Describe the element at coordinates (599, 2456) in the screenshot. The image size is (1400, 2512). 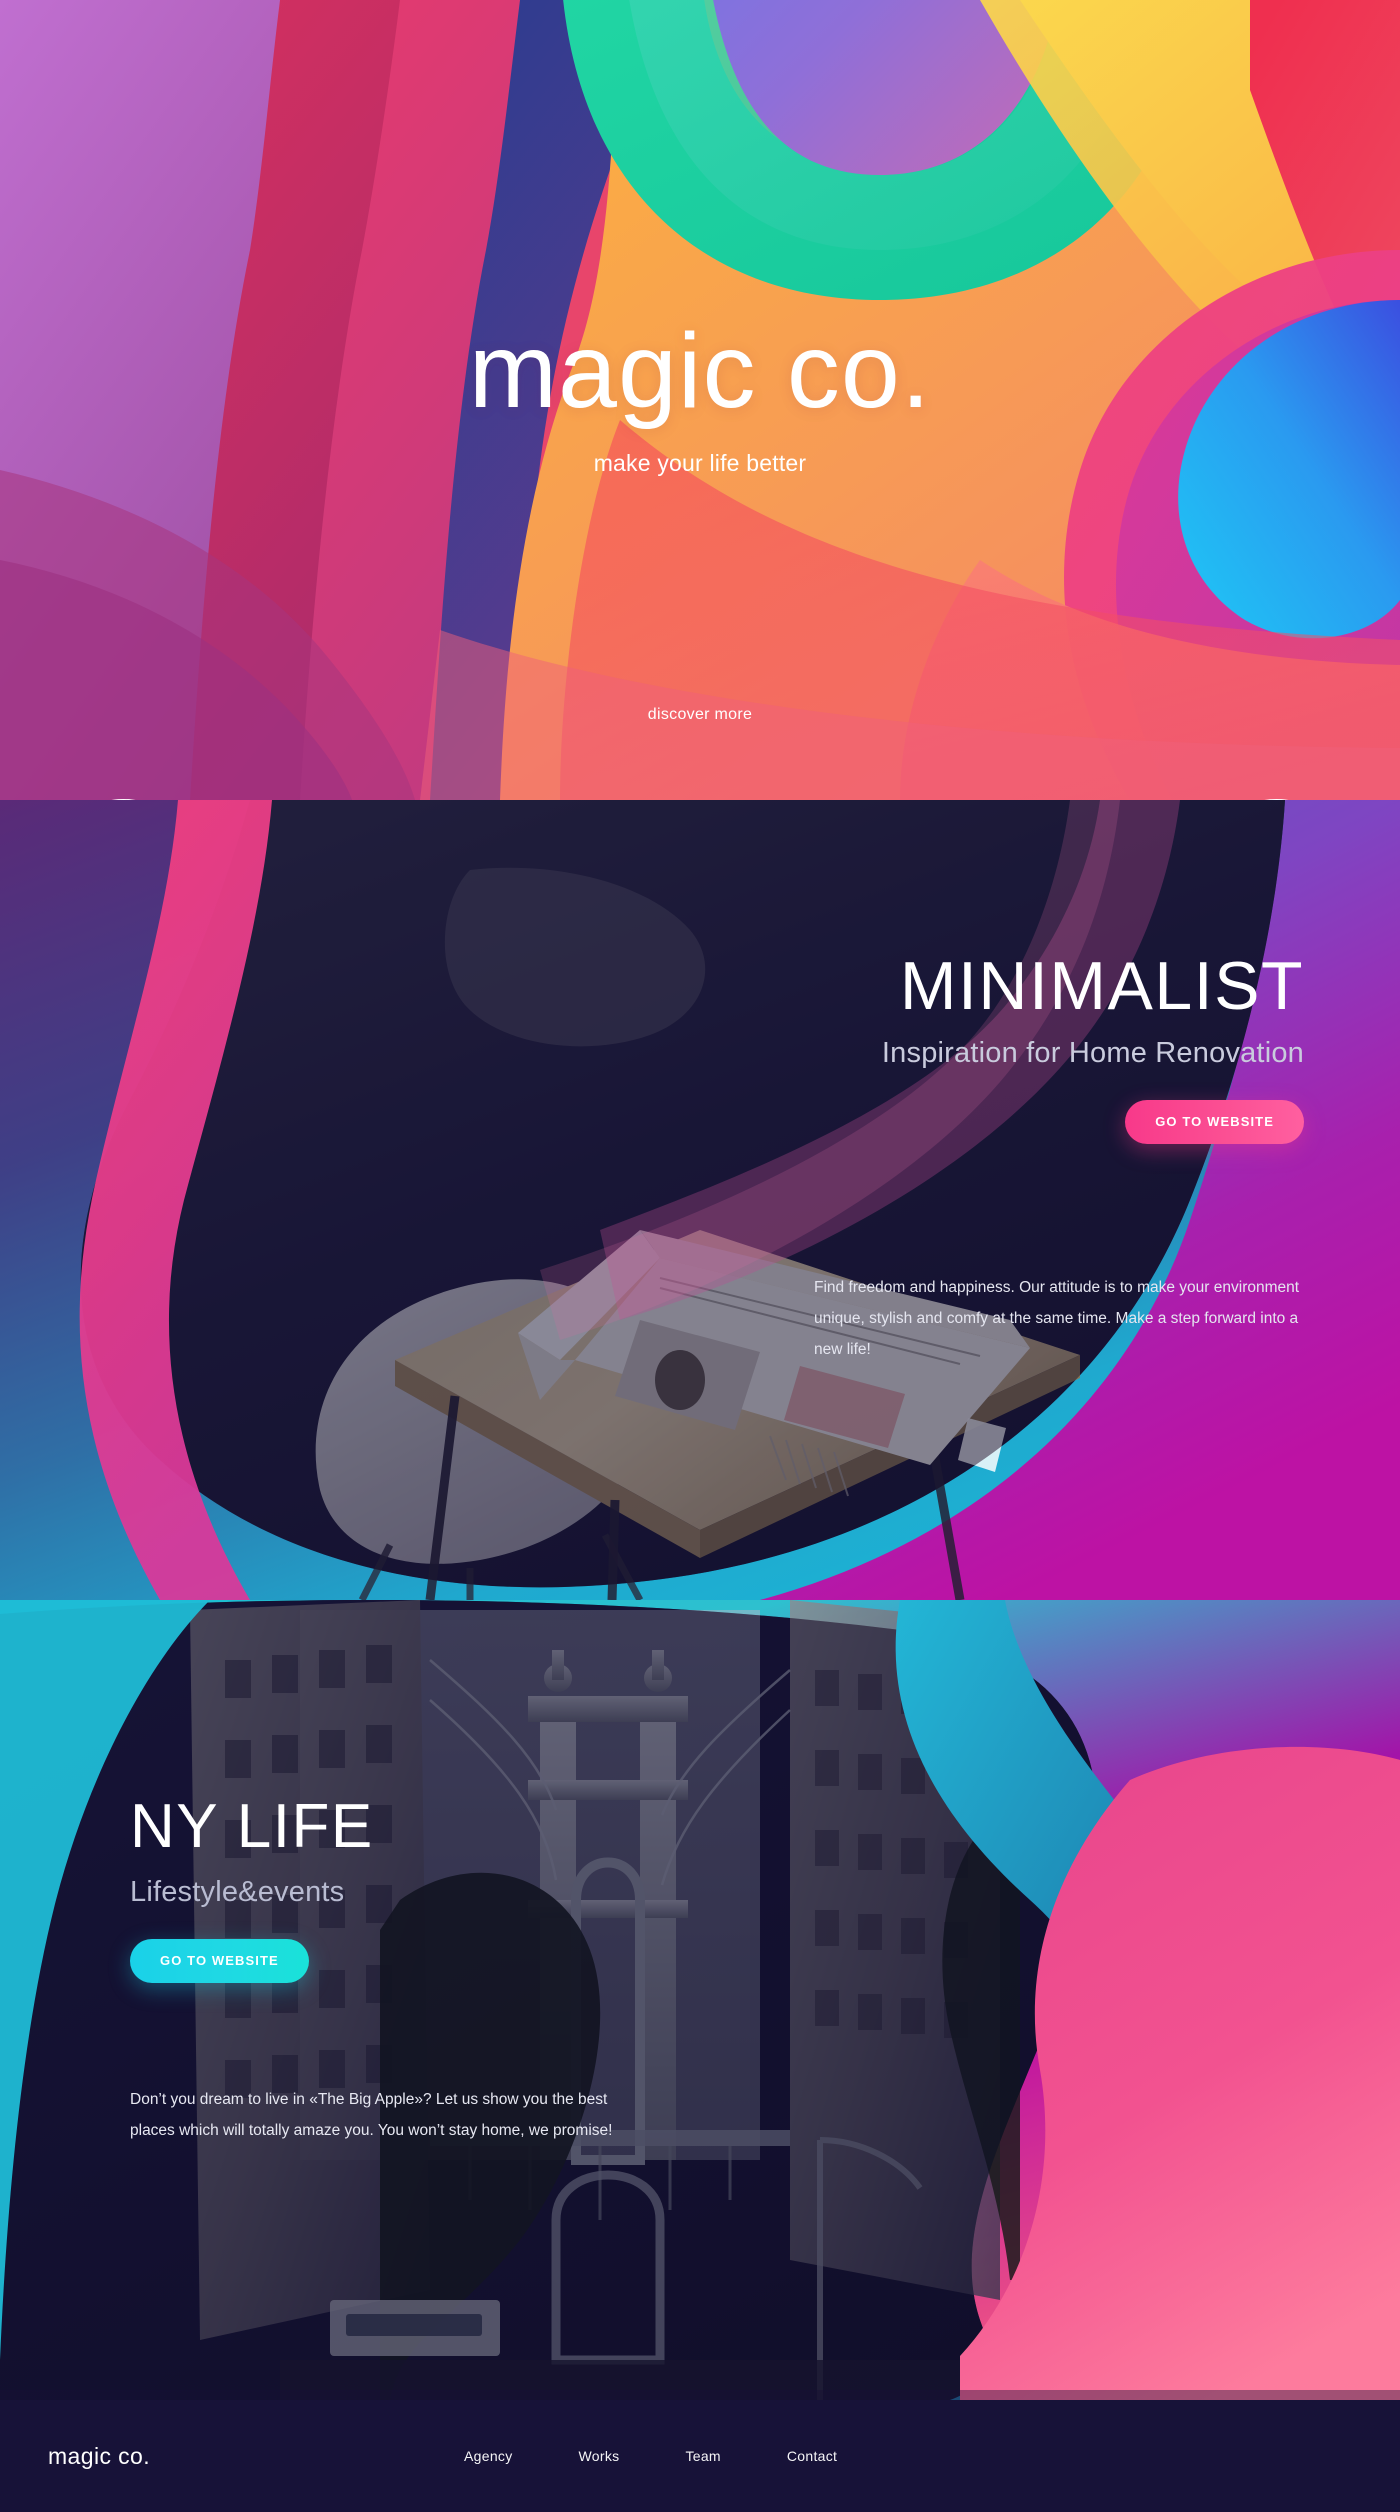
I see `footer-link-works: Works` at that location.